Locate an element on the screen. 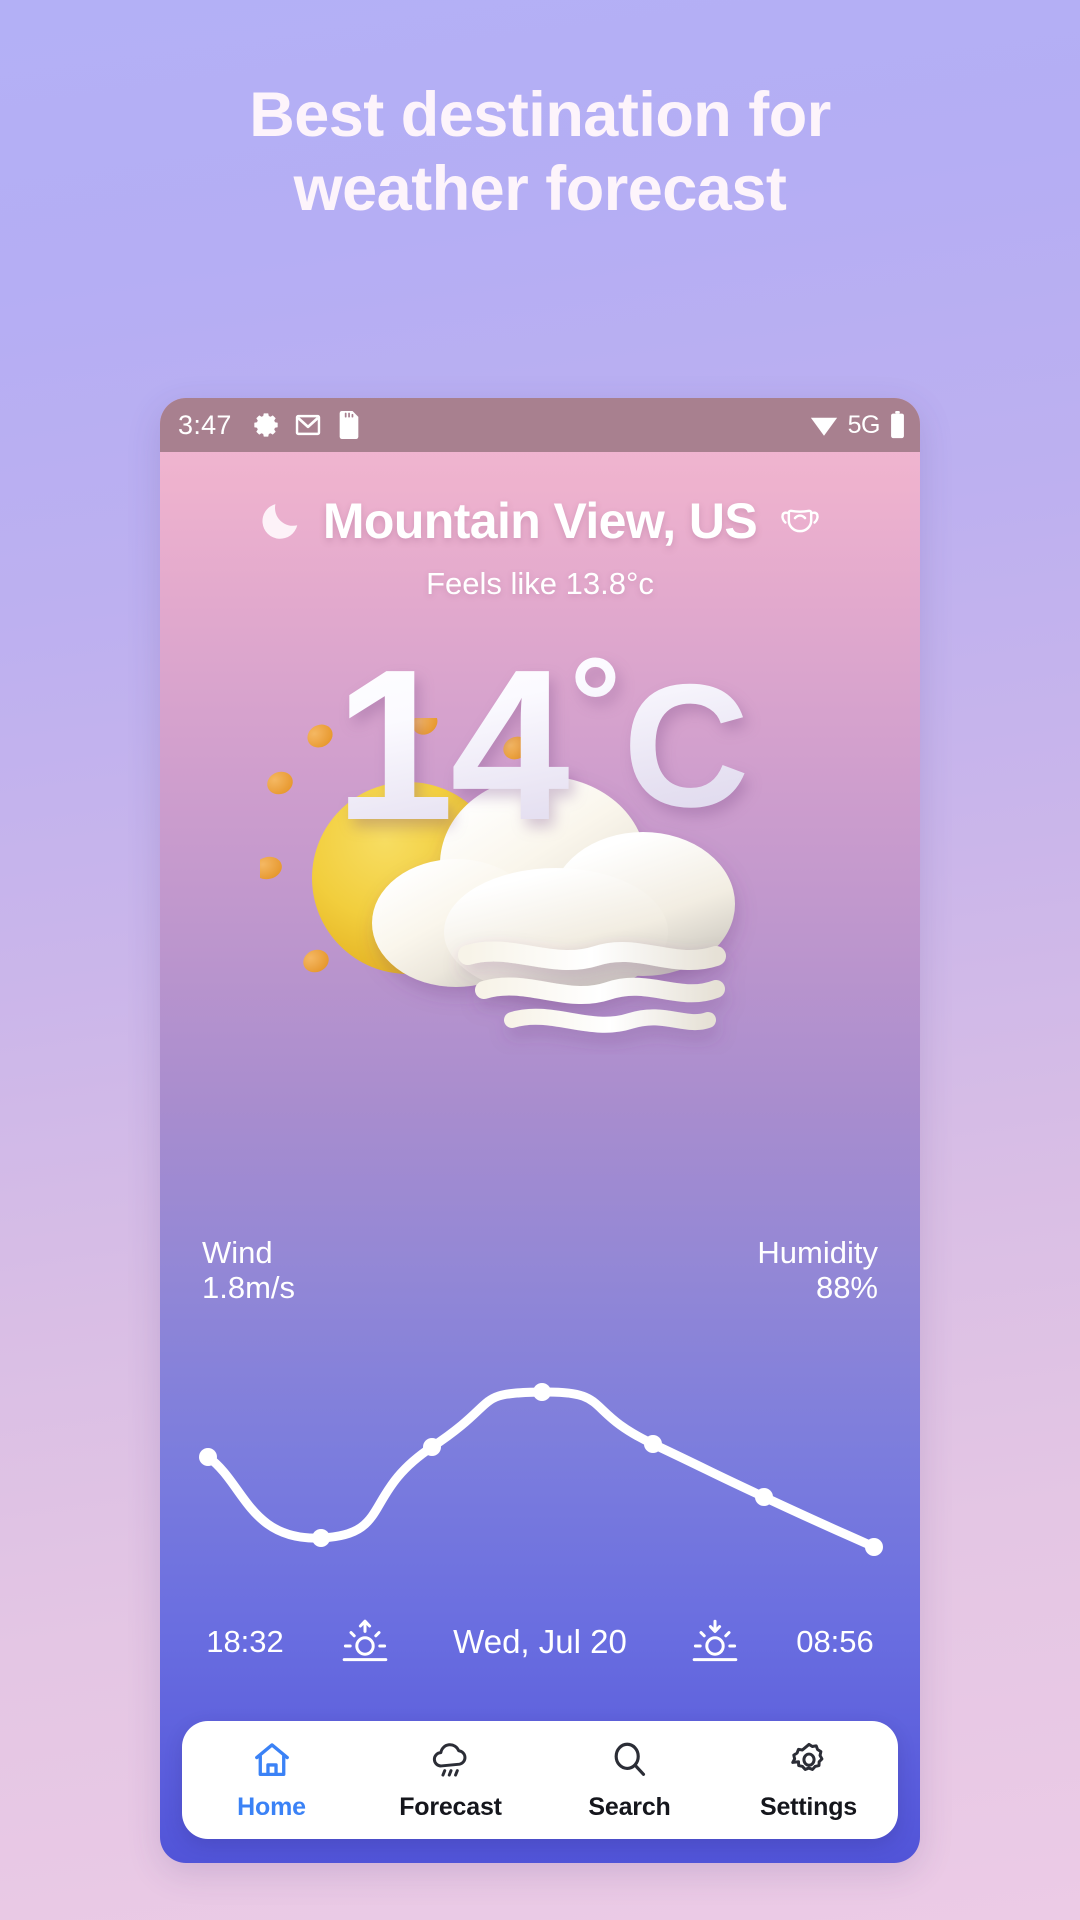 The width and height of the screenshot is (1080, 1920). promo-line-1: Best destination for is located at coordinates (540, 115).